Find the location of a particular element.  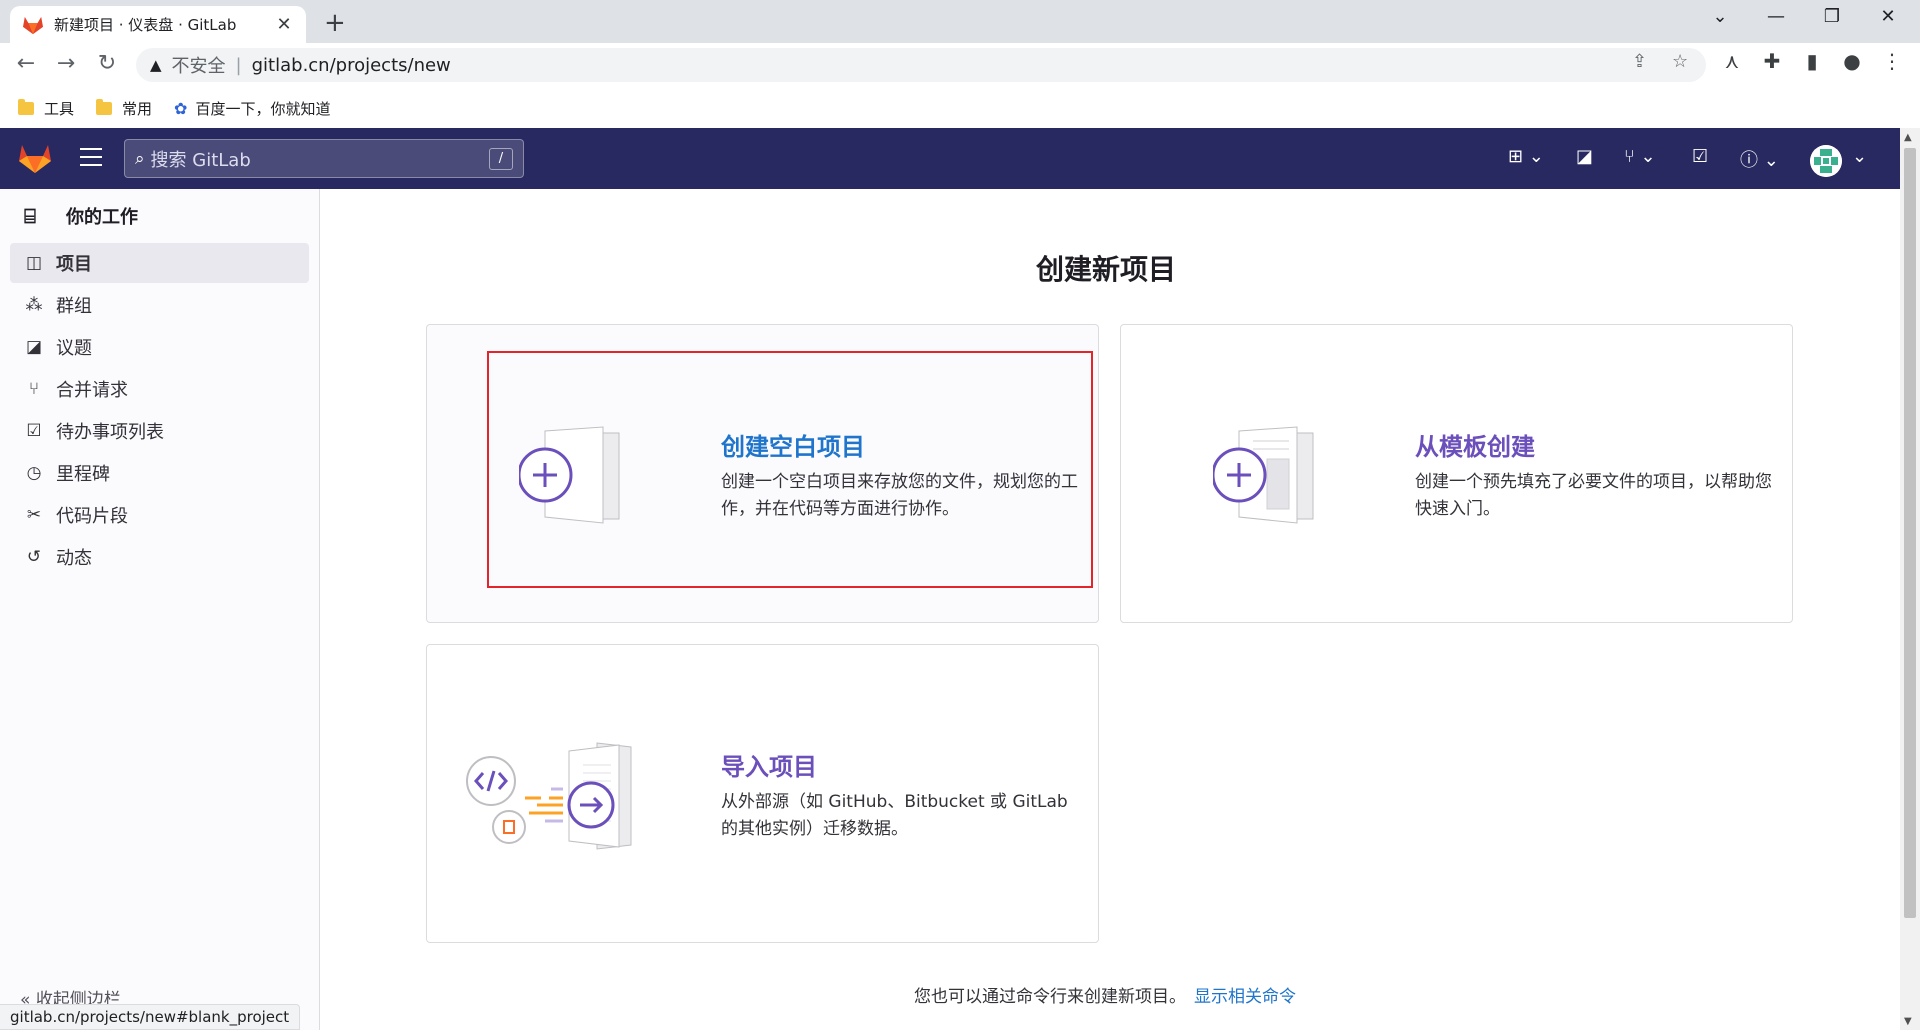

highlight-annotation-box is located at coordinates (790, 469).